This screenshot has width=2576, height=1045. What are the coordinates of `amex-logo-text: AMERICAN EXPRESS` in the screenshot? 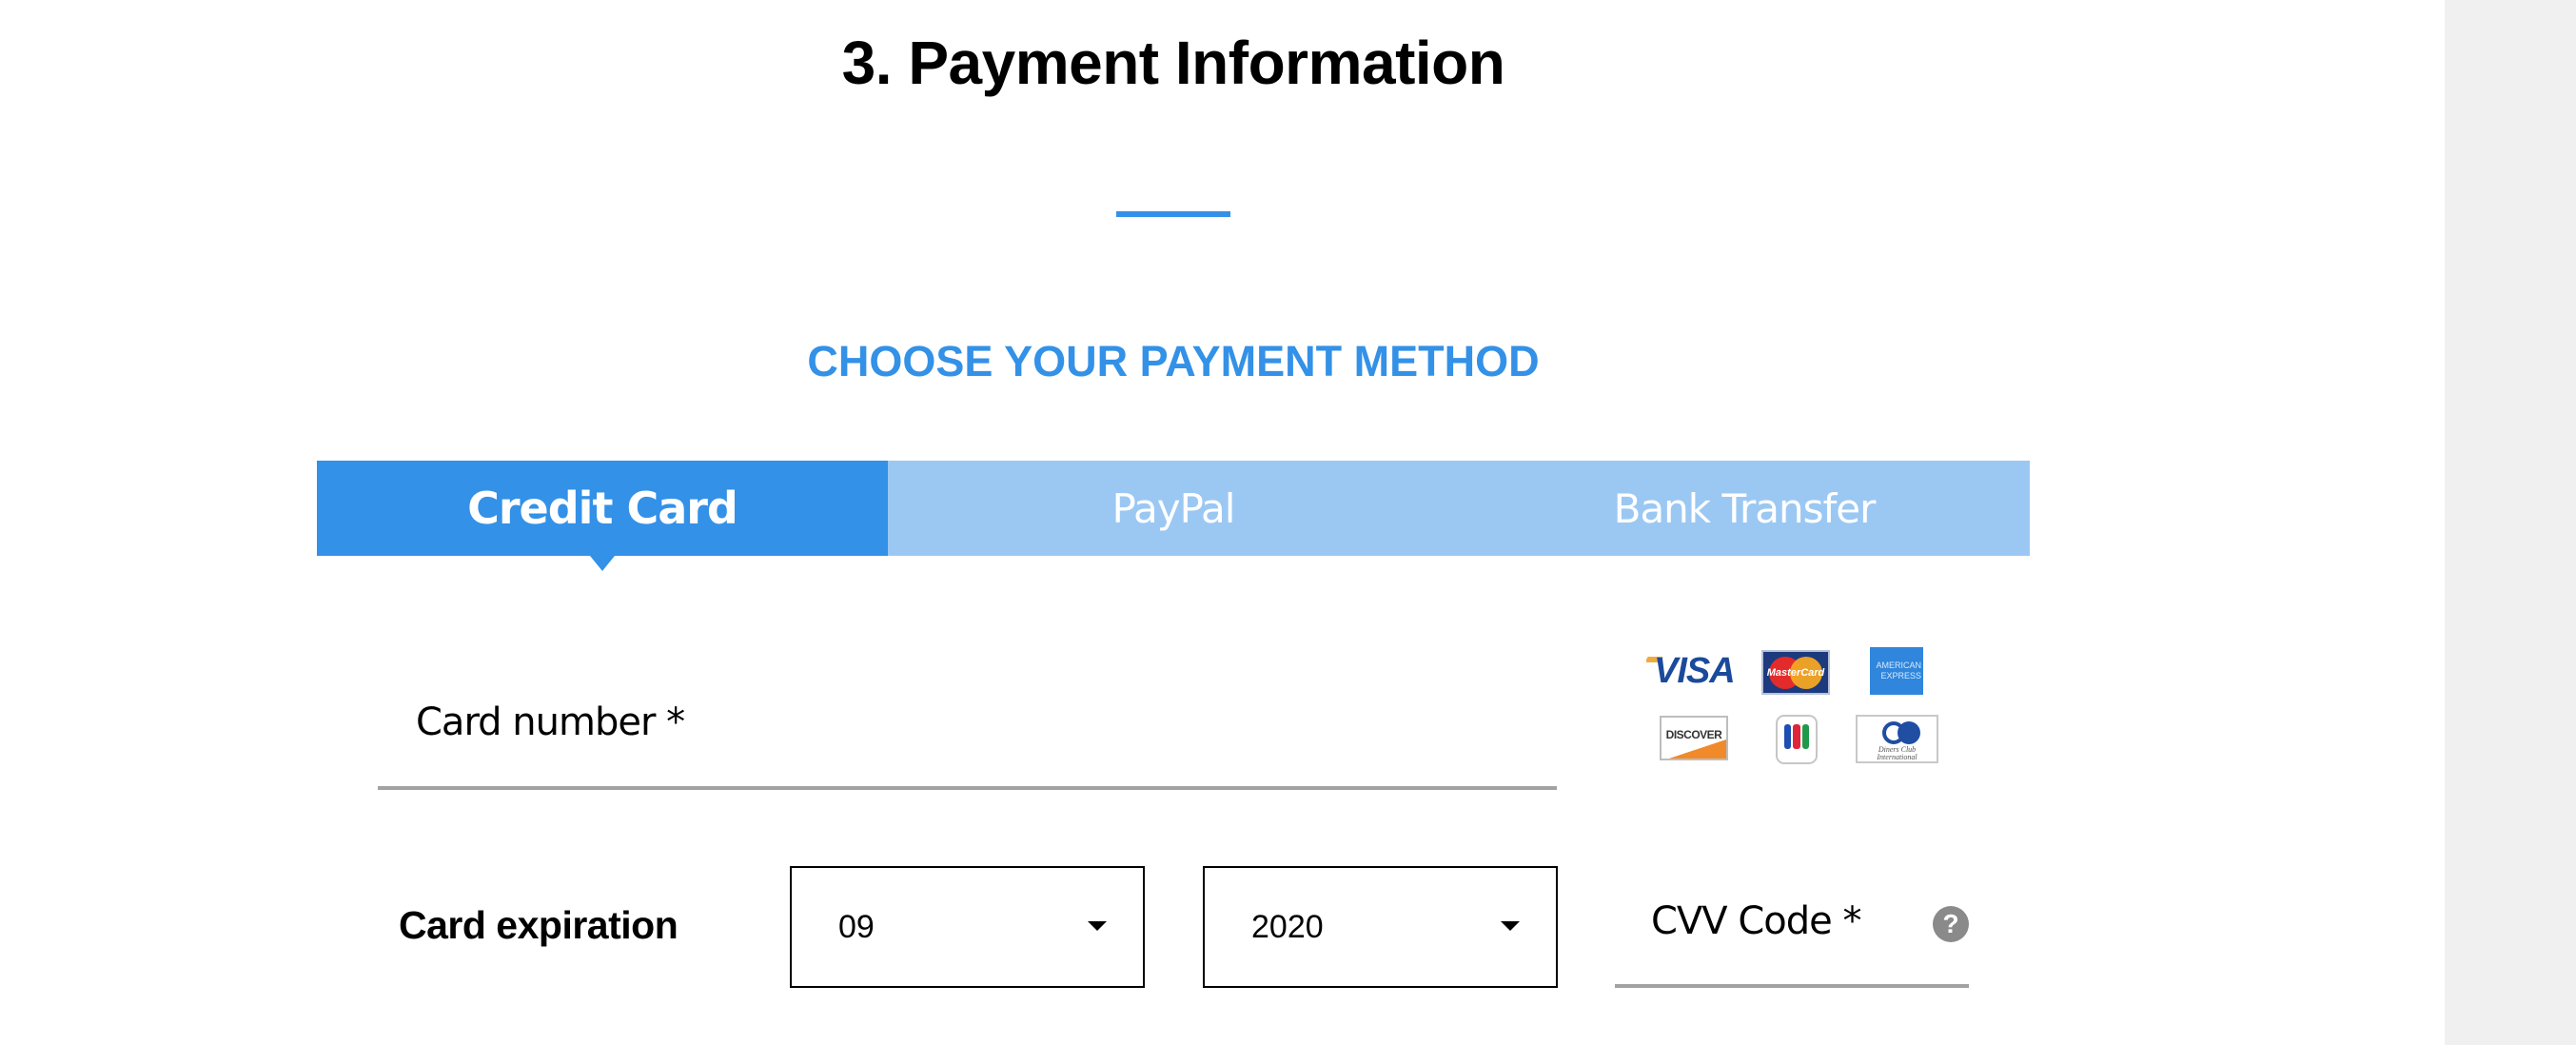 It's located at (1898, 670).